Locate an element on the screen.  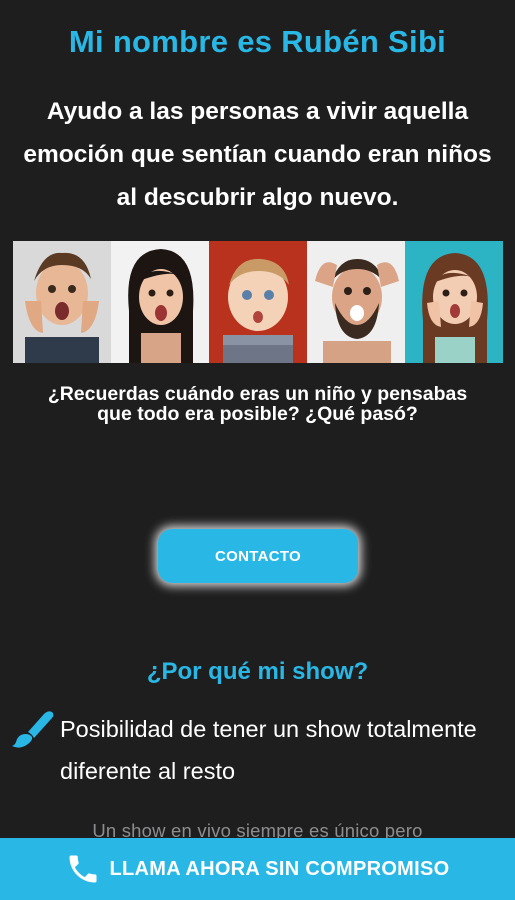
photo-surprised-bearded-man is located at coordinates (356, 302).